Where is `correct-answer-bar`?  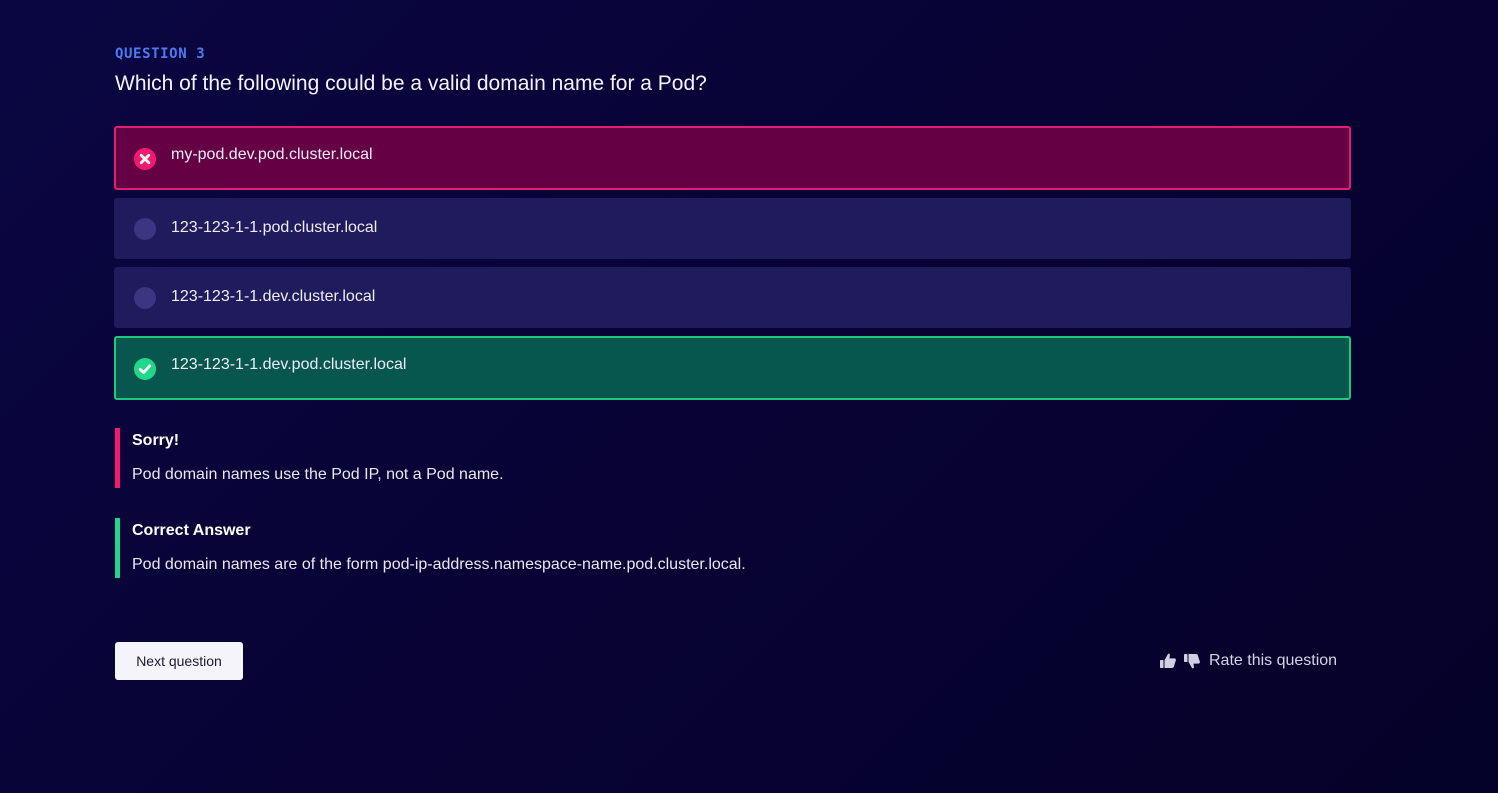
correct-answer-bar is located at coordinates (117, 548).